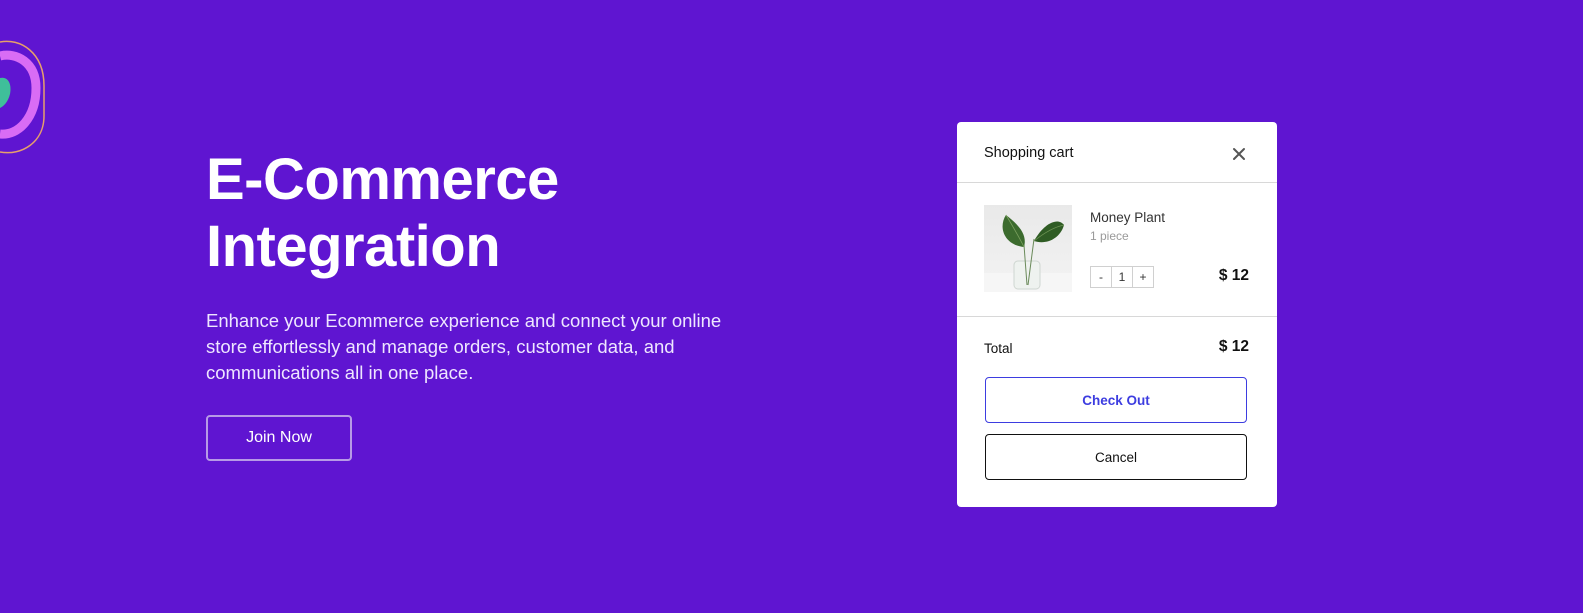 This screenshot has height=613, width=1583. Describe the element at coordinates (1116, 457) in the screenshot. I see `cancel-button: Cancel` at that location.